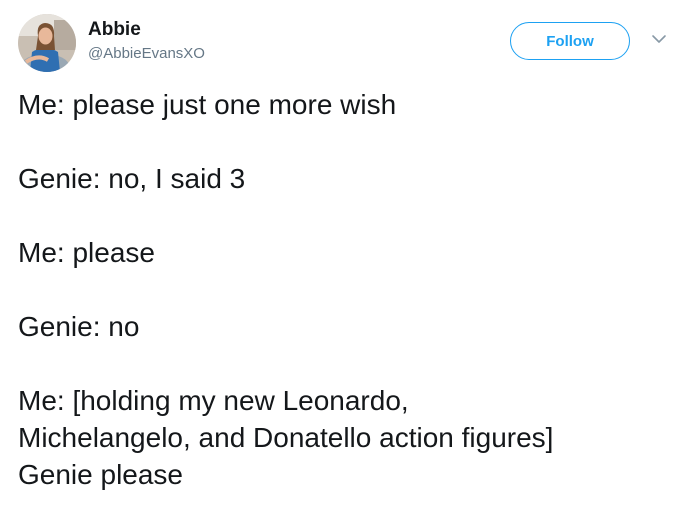 The height and width of the screenshot is (510, 700). Describe the element at coordinates (101, 474) in the screenshot. I see `tweet-line: Genie please` at that location.